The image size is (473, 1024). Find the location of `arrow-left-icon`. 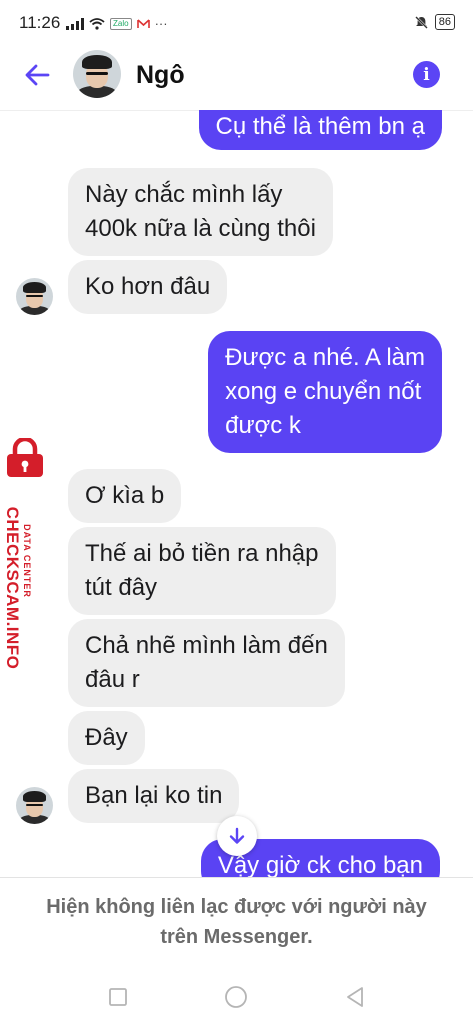

arrow-left-icon is located at coordinates (37, 75).